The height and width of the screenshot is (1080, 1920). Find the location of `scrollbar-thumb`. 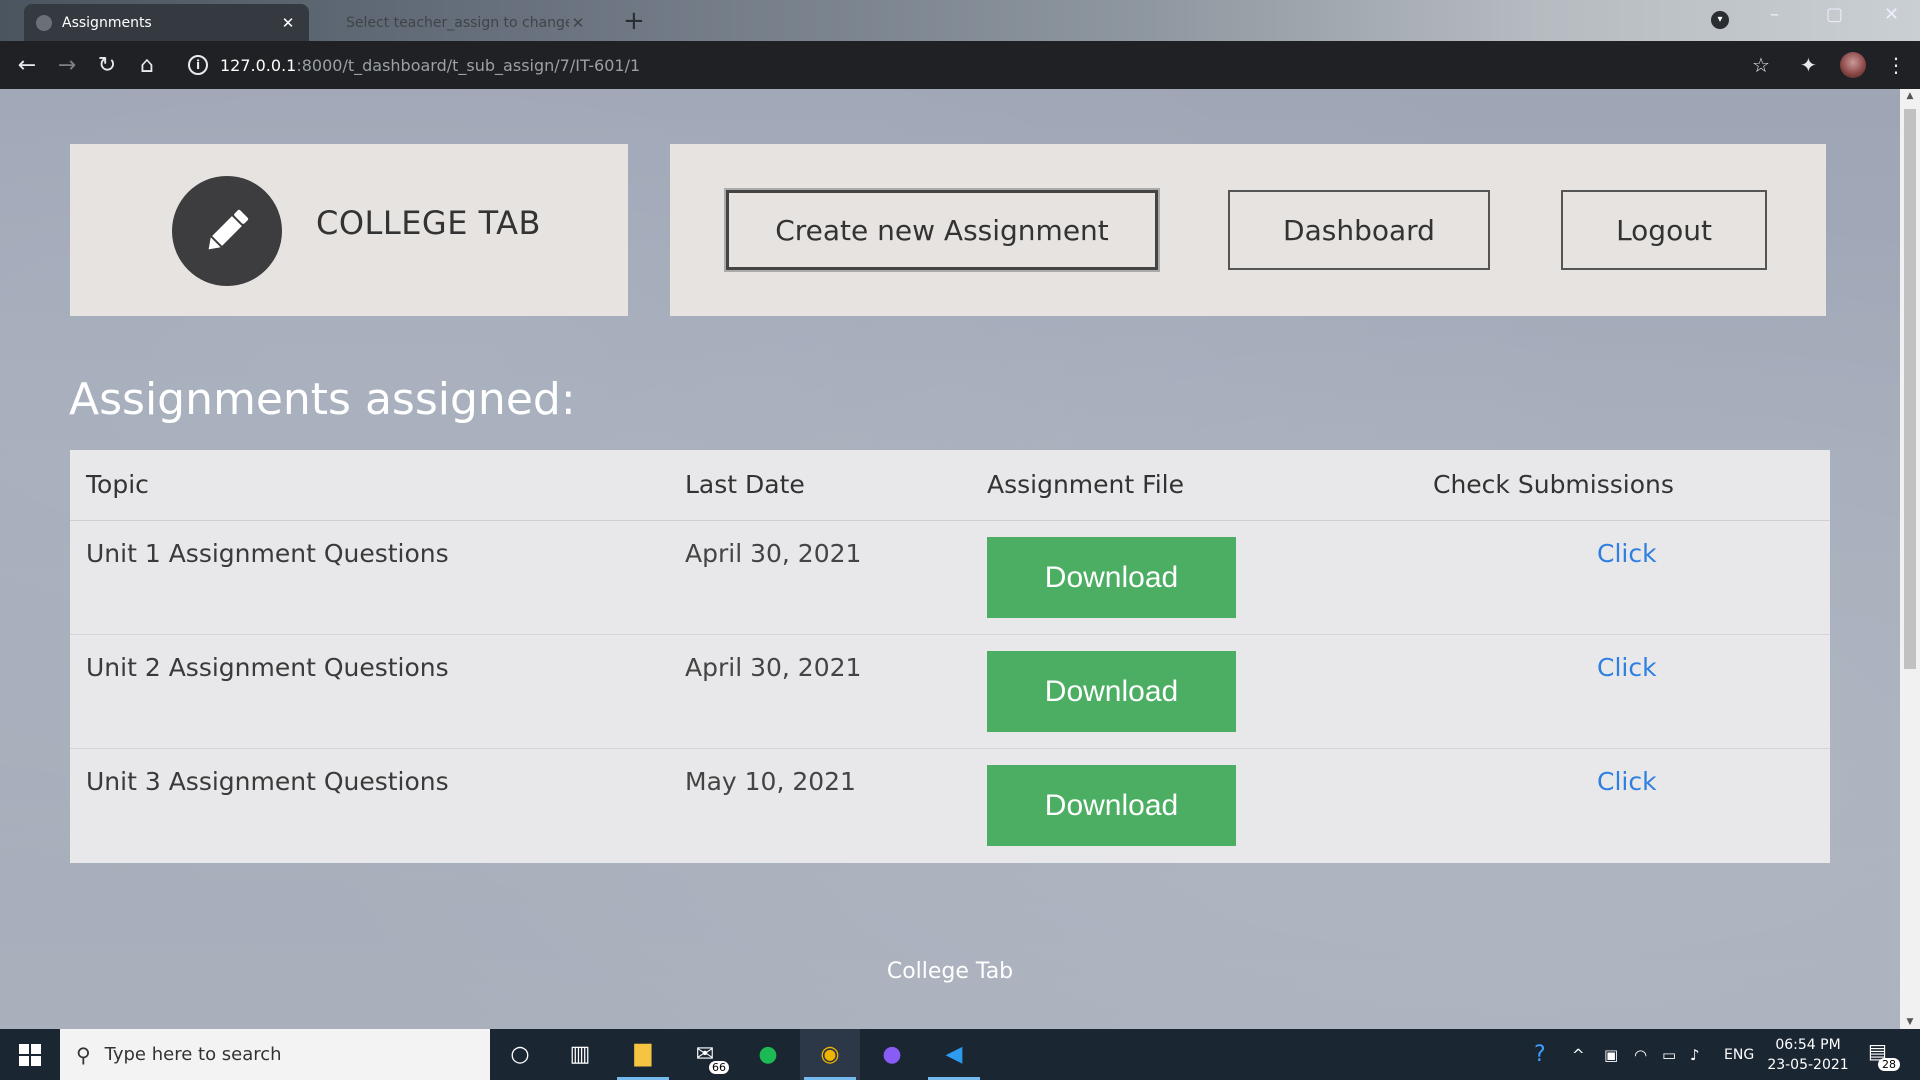

scrollbar-thumb is located at coordinates (1910, 389).